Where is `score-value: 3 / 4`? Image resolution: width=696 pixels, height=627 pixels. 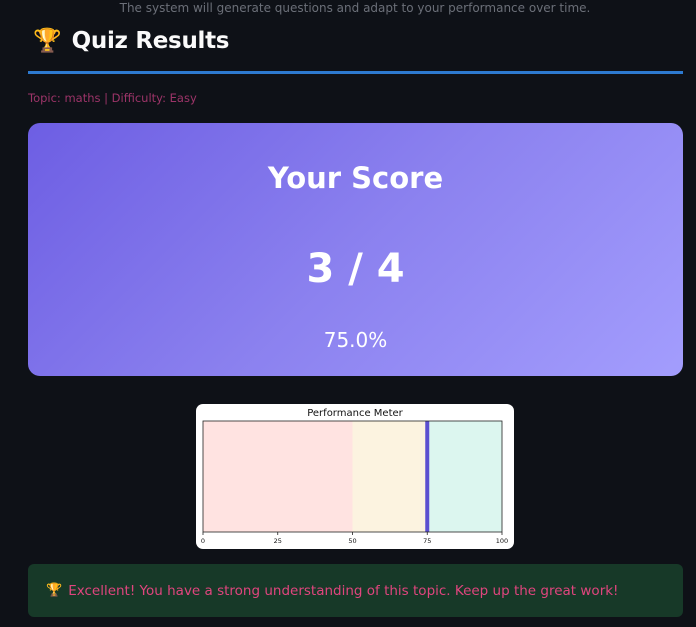 score-value: 3 / 4 is located at coordinates (355, 269).